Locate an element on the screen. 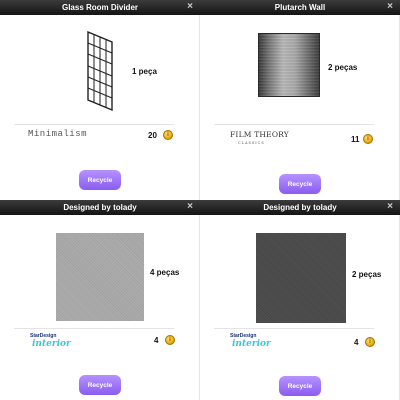 The image size is (400, 400). dark-gray-tile-preview is located at coordinates (301, 278).